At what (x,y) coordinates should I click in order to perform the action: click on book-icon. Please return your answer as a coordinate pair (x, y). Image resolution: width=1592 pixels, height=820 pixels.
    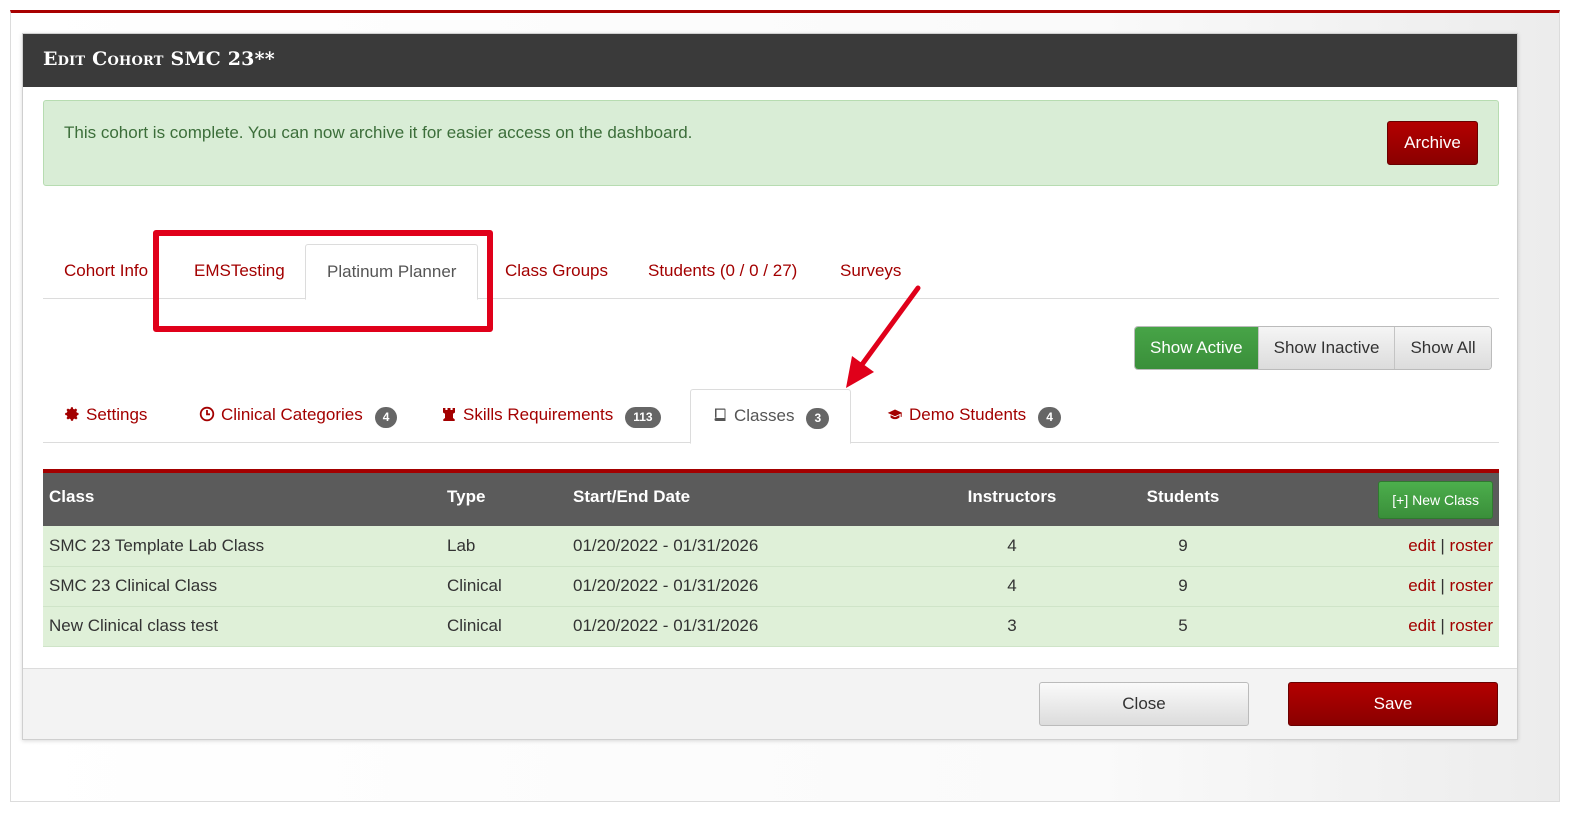
    Looking at the image, I should click on (720, 414).